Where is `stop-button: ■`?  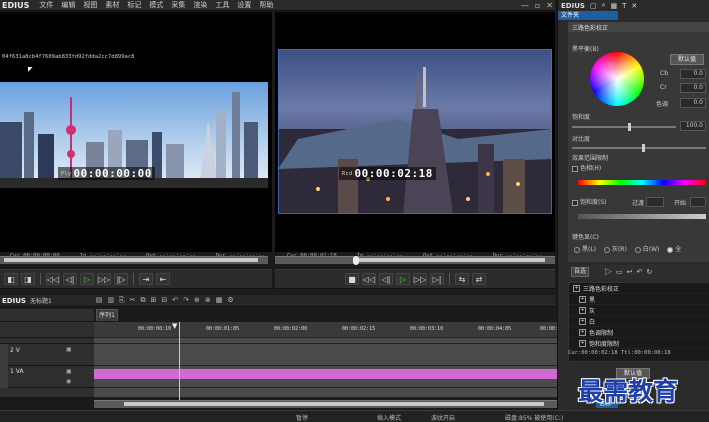 stop-button: ■ is located at coordinates (352, 279).